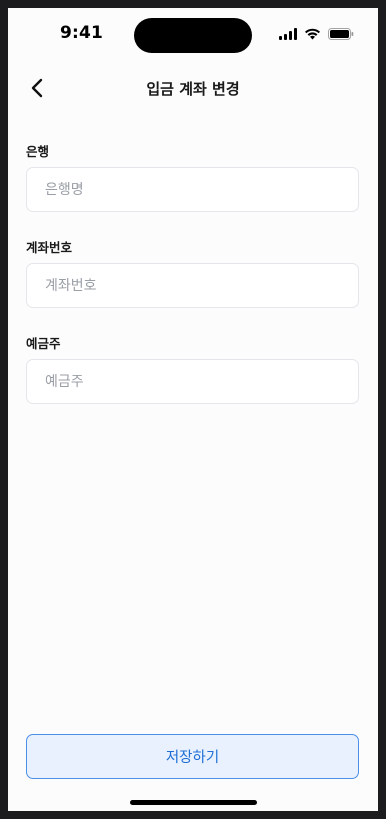 This screenshot has width=386, height=819. I want to click on status-icons, so click(316, 34).